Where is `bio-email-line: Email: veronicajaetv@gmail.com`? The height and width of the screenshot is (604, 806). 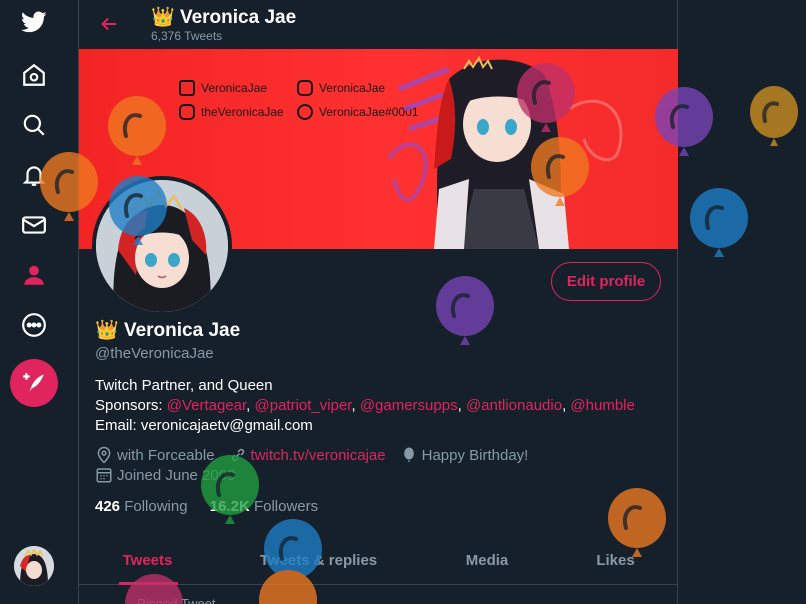 bio-email-line: Email: veronicajaetv@gmail.com is located at coordinates (204, 425).